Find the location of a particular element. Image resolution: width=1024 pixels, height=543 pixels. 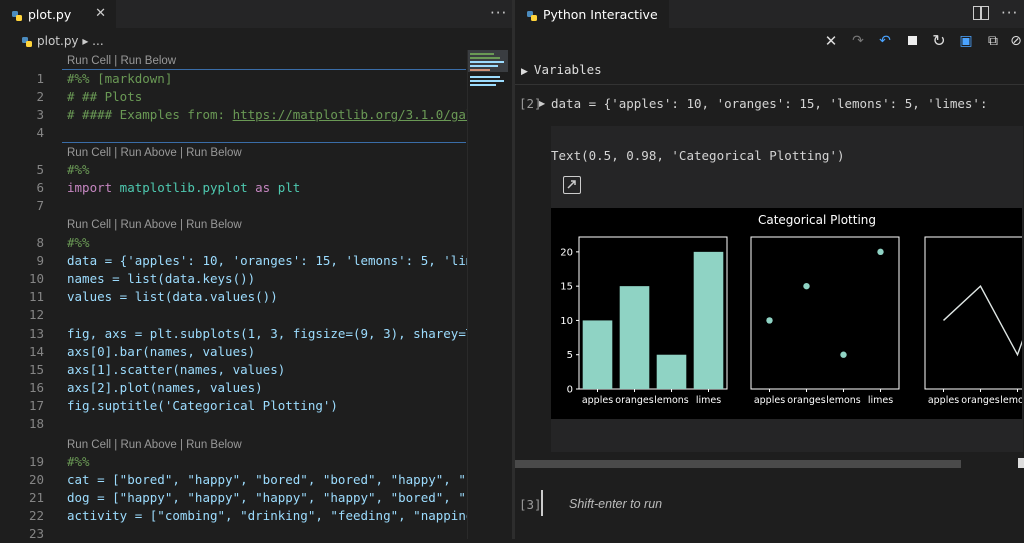

divider is located at coordinates (769, 84).